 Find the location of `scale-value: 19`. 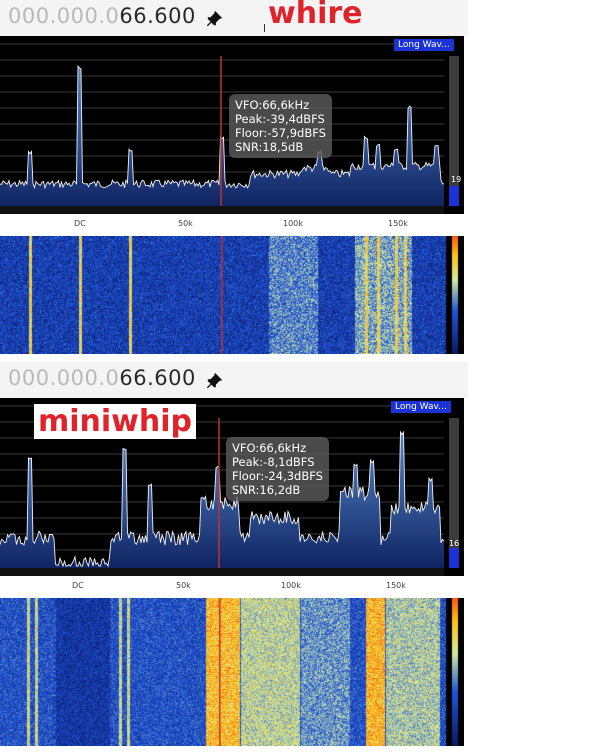

scale-value: 19 is located at coordinates (456, 179).